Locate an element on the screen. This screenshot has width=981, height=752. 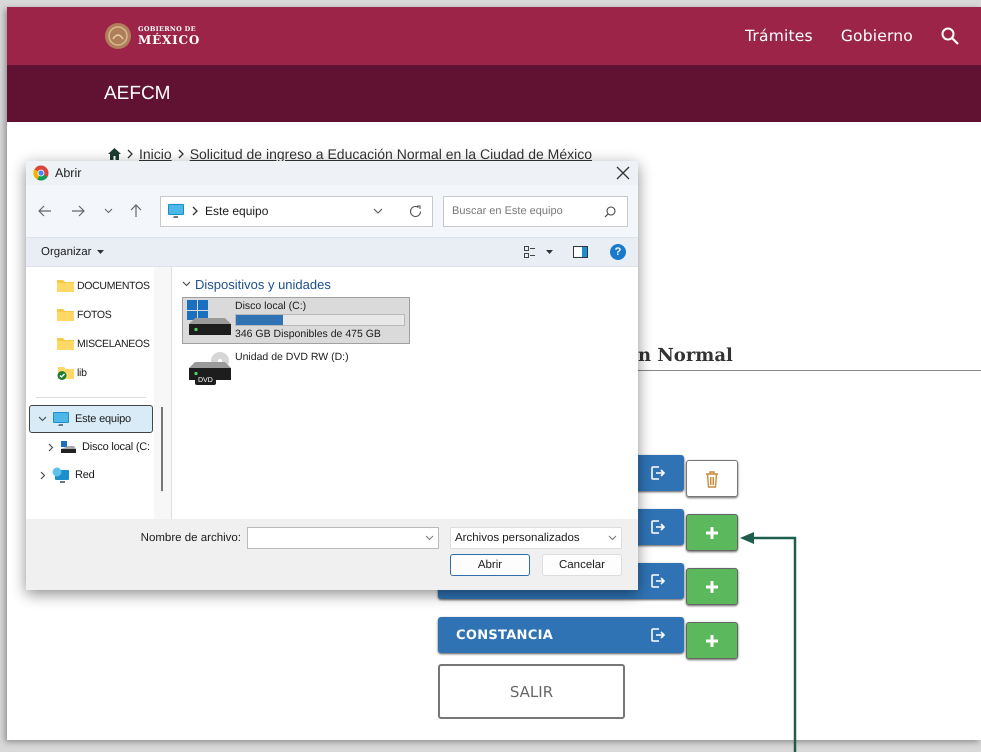
drive-name: Unidad de DVD RW (D:) is located at coordinates (292, 357).